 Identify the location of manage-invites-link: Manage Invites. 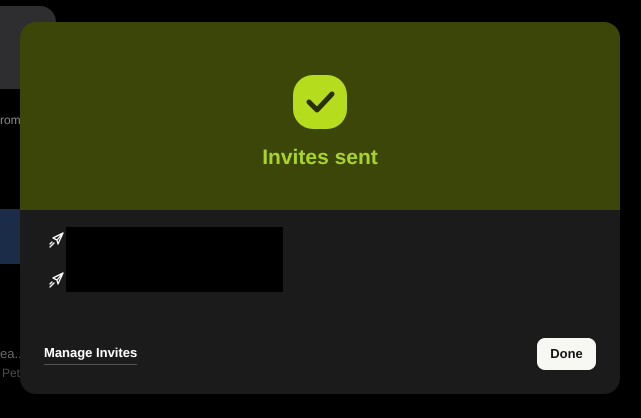
(91, 354).